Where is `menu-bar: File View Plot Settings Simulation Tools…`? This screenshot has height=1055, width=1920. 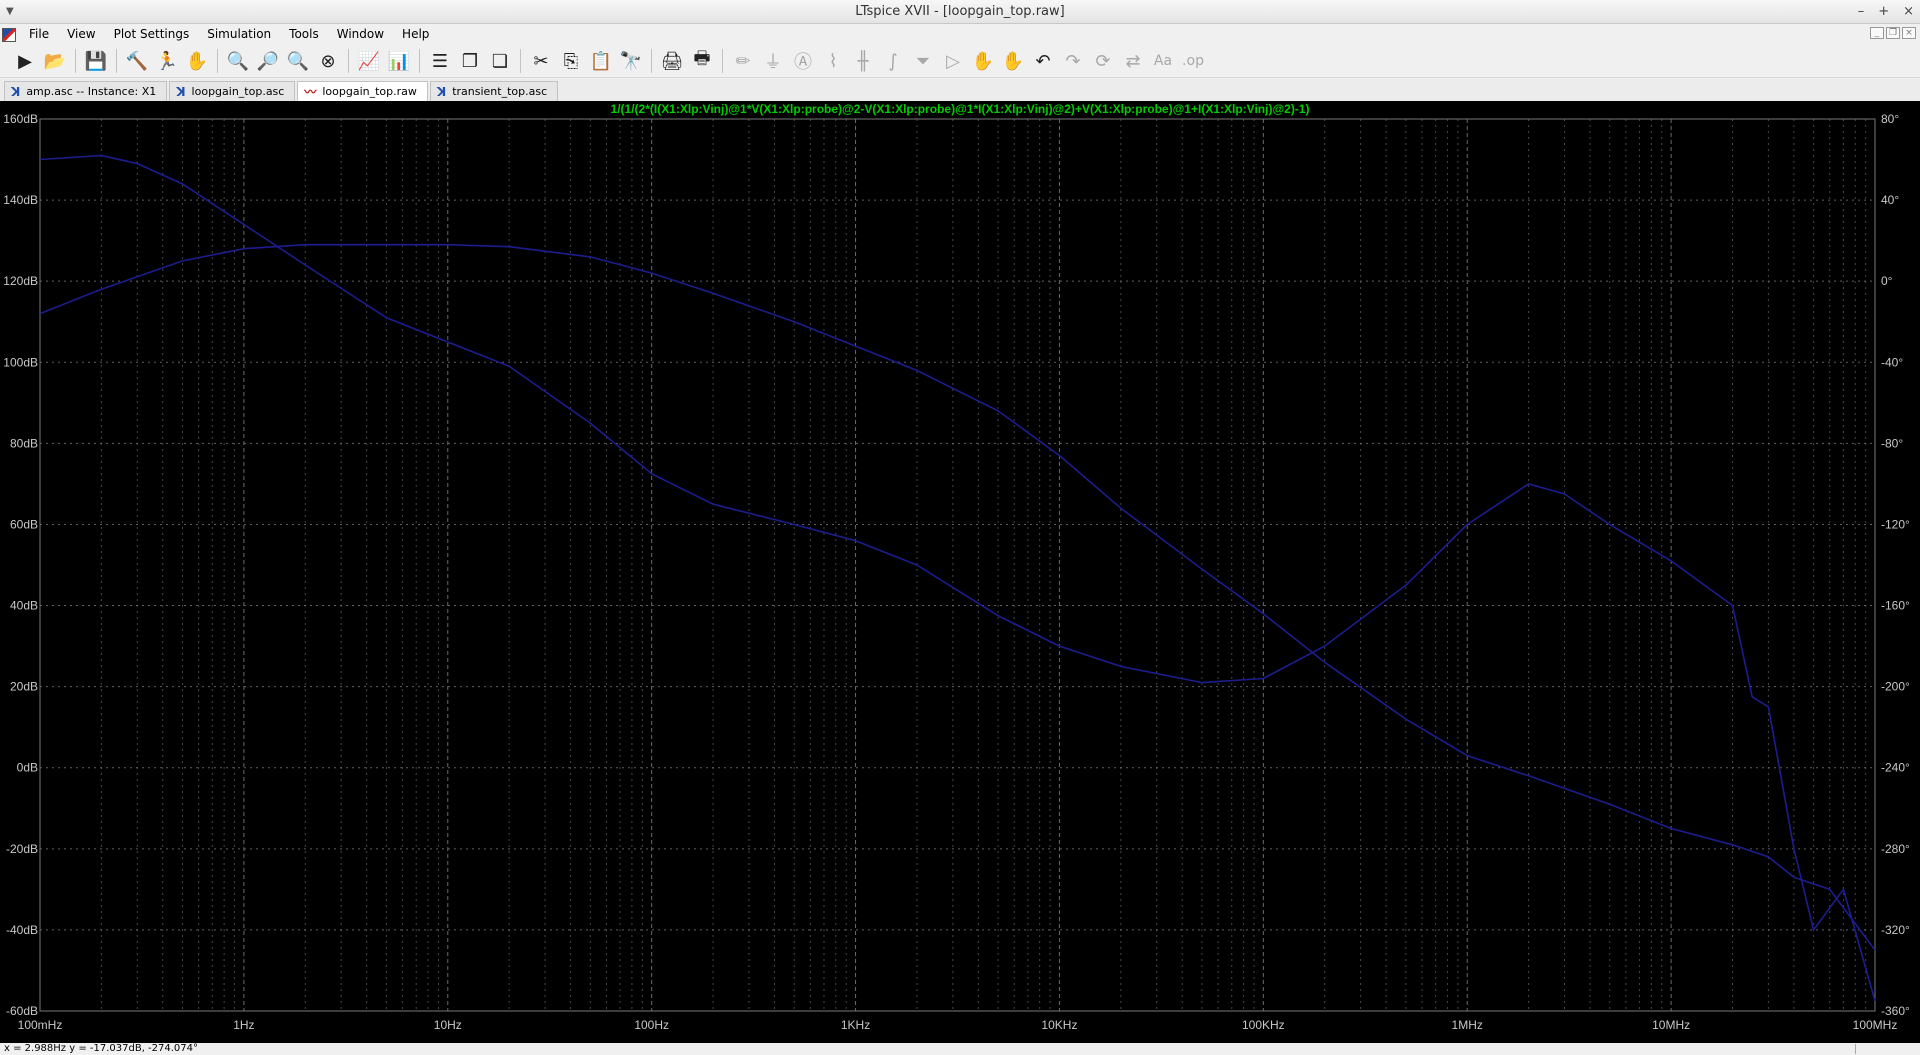
menu-bar: File View Plot Settings Simulation Tools… is located at coordinates (960, 34).